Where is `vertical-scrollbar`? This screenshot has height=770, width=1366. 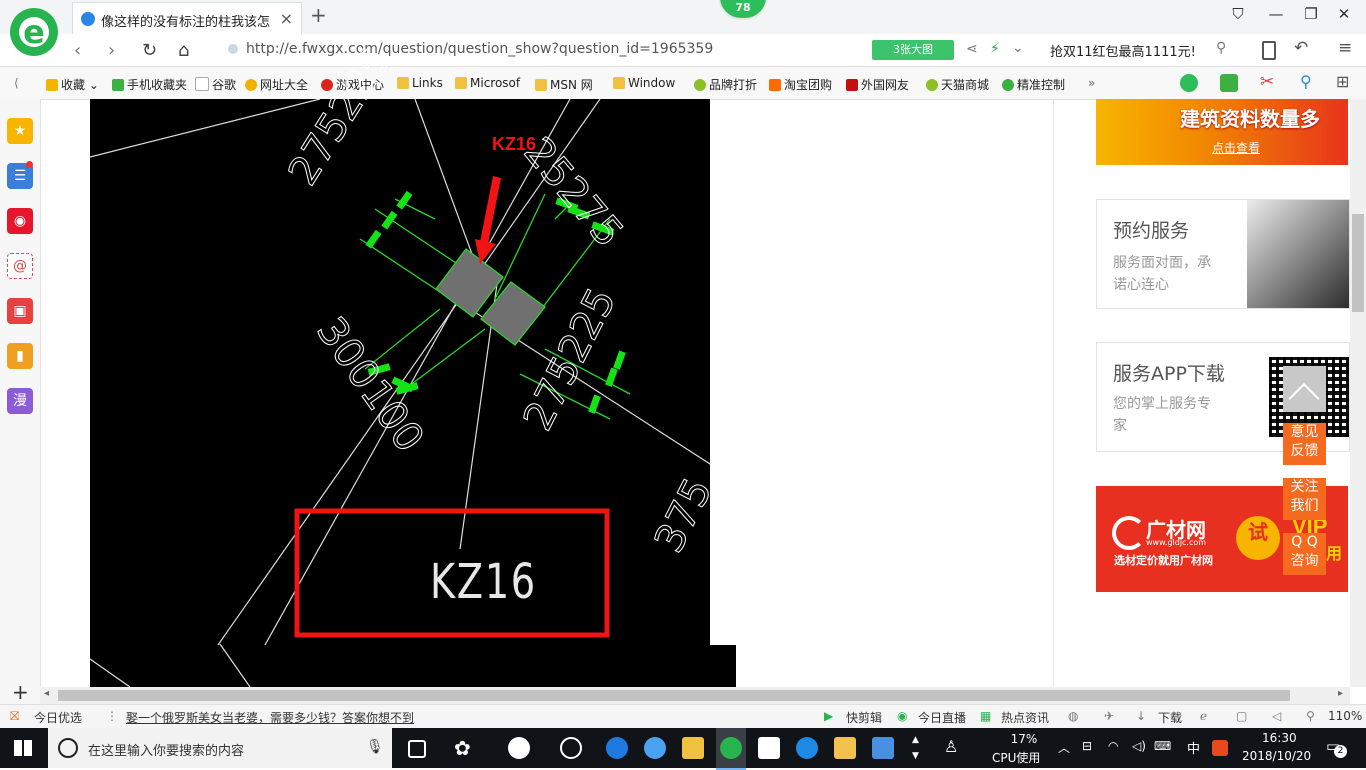 vertical-scrollbar is located at coordinates (1358, 393).